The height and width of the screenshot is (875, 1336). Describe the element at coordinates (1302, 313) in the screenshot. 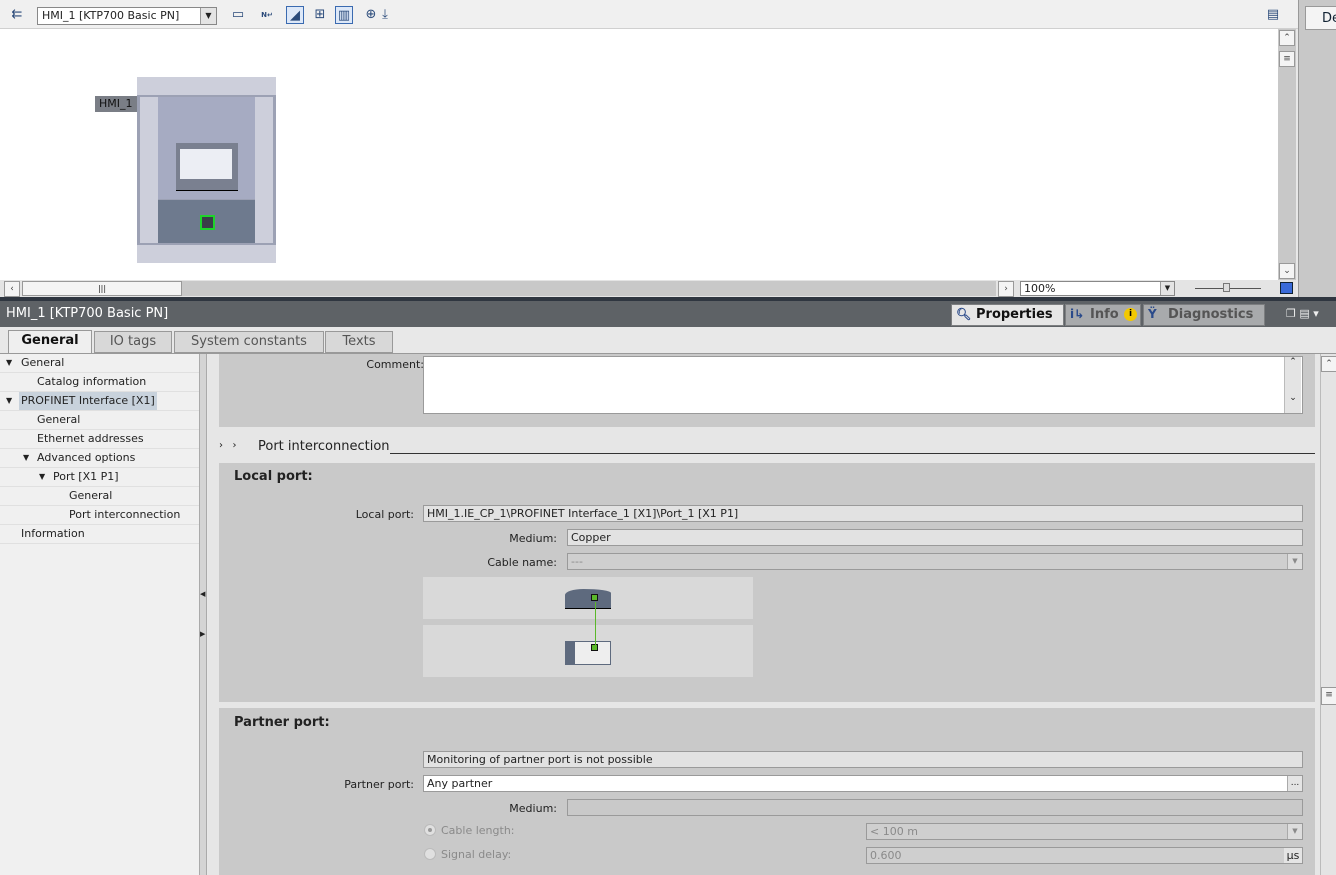

I see `window-controls-icon: ❐ ▤ ▾` at that location.